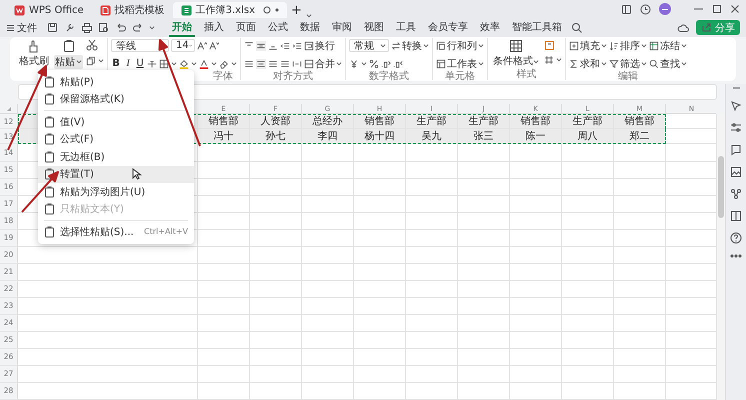  I want to click on sum-button: 求和, so click(588, 63).